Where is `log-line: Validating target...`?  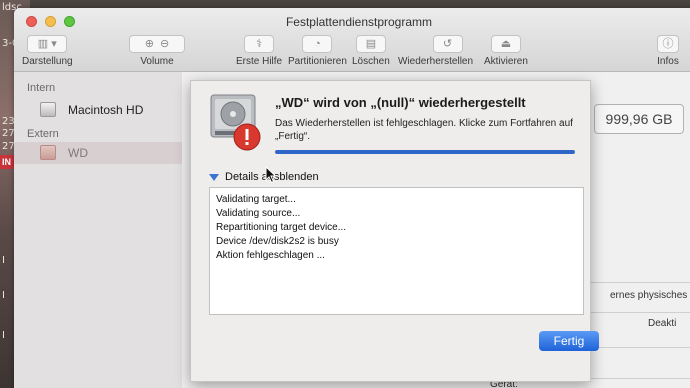
log-line: Validating target... is located at coordinates (256, 199).